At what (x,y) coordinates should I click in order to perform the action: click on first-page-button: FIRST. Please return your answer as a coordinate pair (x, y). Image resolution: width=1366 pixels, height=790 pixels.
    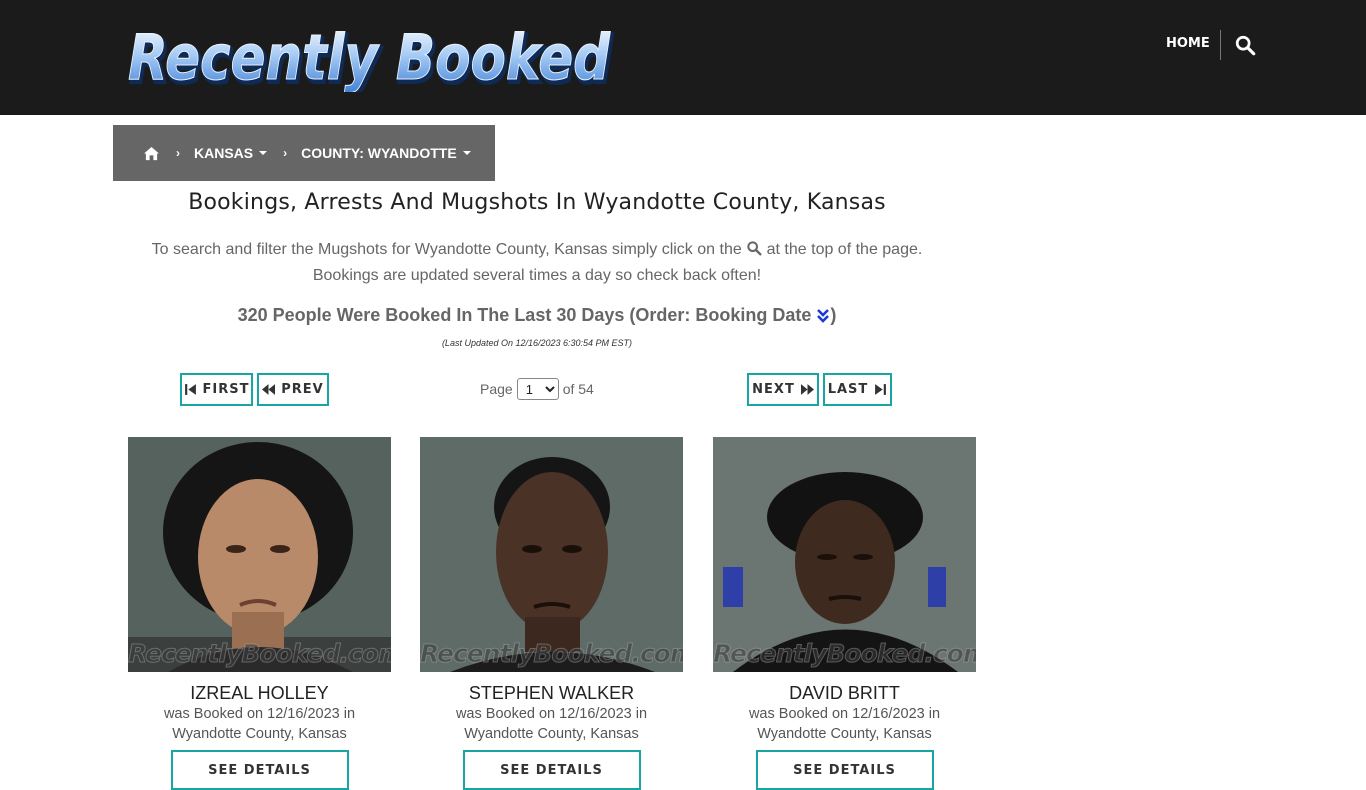
    Looking at the image, I should click on (216, 389).